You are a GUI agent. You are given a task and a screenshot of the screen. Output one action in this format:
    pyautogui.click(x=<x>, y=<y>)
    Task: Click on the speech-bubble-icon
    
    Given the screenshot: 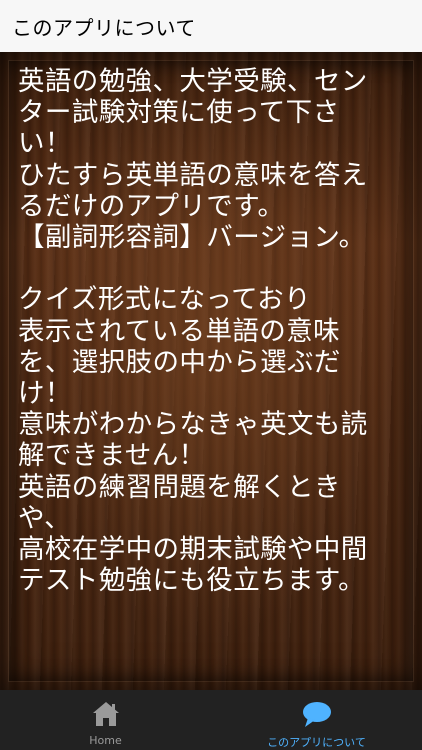 What is the action you would take?
    pyautogui.click(x=316, y=714)
    